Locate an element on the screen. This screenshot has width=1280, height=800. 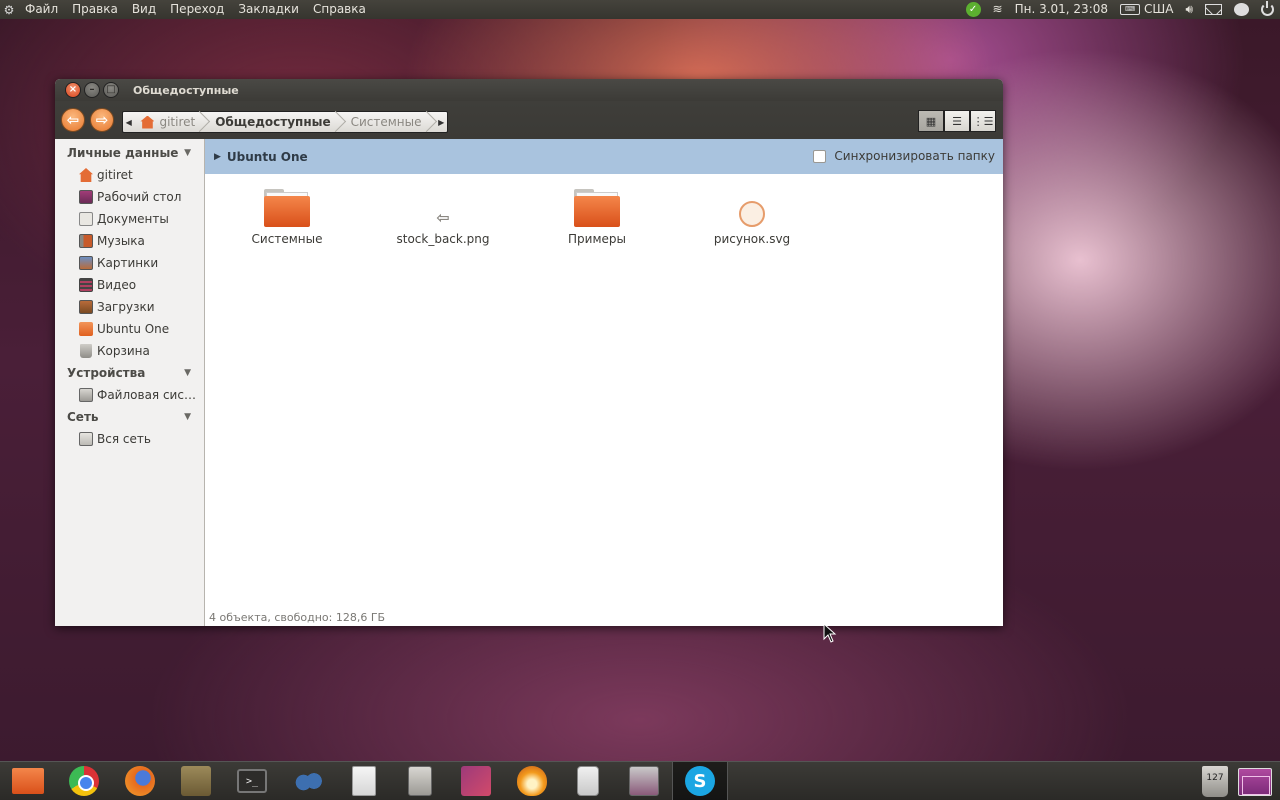
screenshot-icon is located at coordinates (644, 781).